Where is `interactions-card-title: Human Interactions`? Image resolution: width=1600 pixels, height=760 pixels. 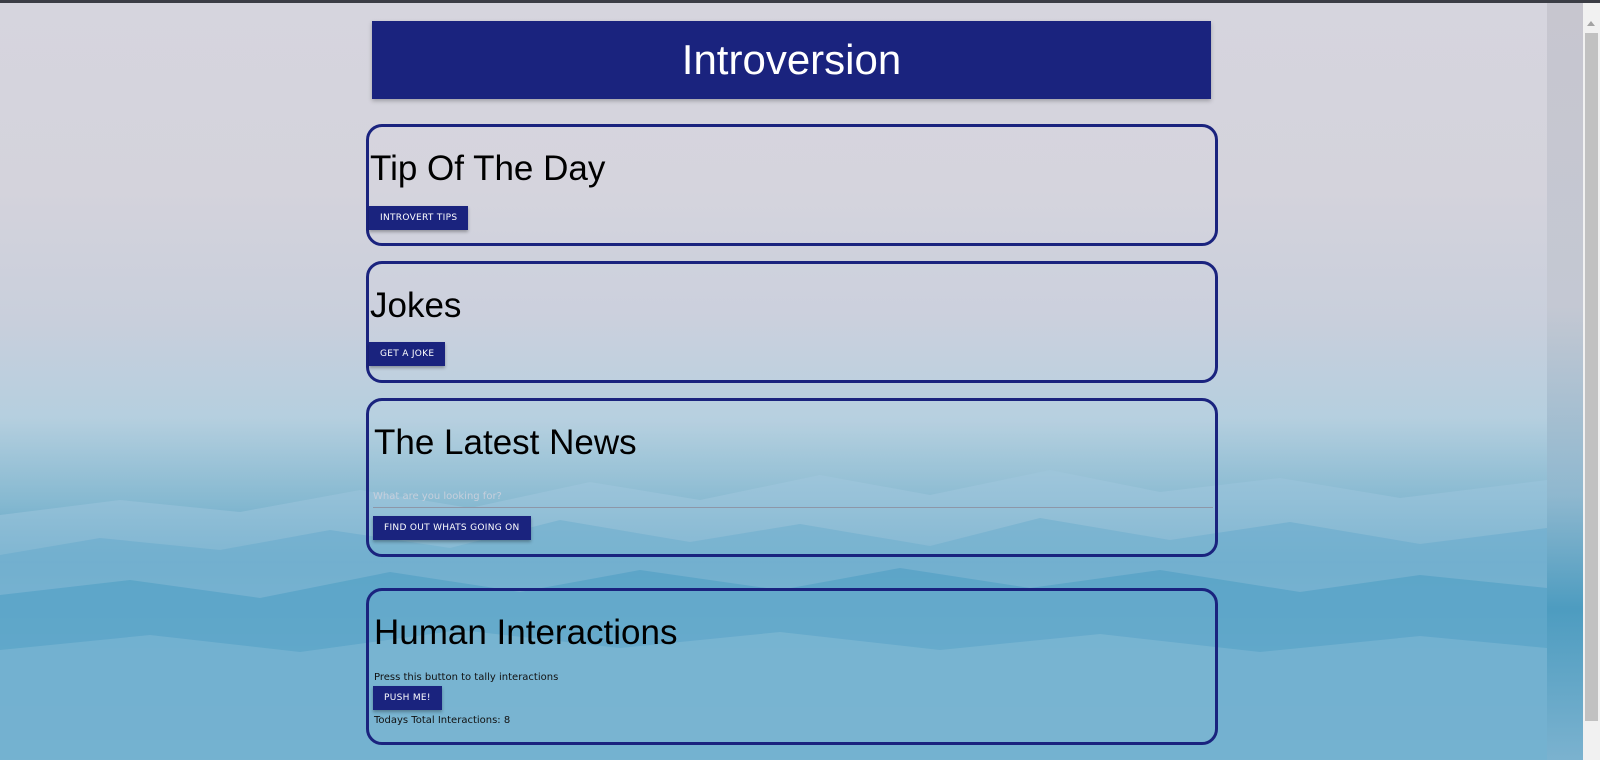
interactions-card-title: Human Interactions is located at coordinates (526, 632).